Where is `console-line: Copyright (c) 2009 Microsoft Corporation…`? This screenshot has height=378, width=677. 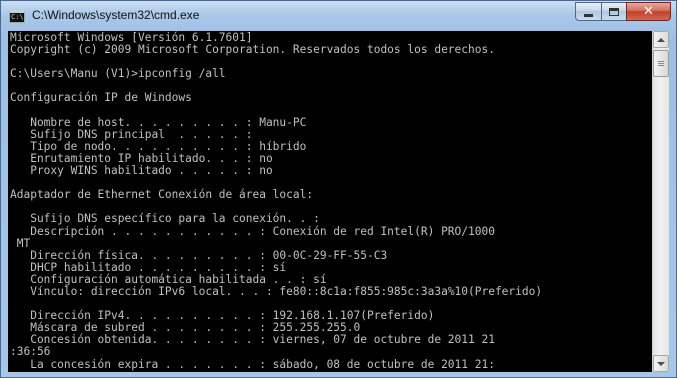 console-line: Copyright (c) 2009 Microsoft Corporation… is located at coordinates (252, 50).